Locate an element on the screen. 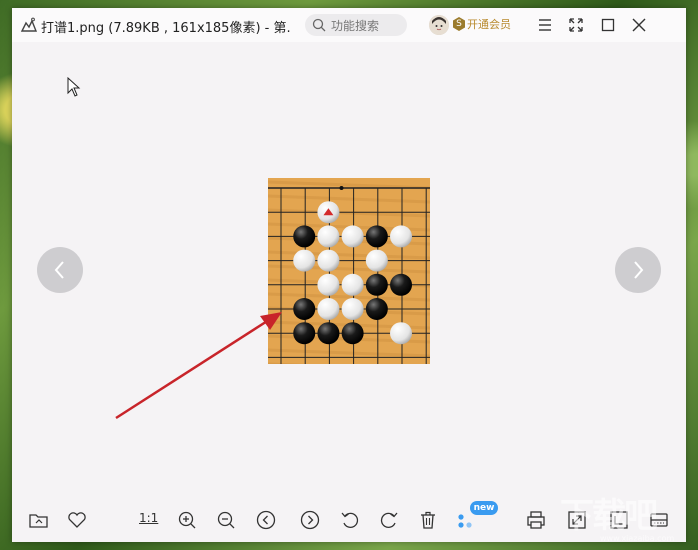  menu-button is located at coordinates (545, 25).